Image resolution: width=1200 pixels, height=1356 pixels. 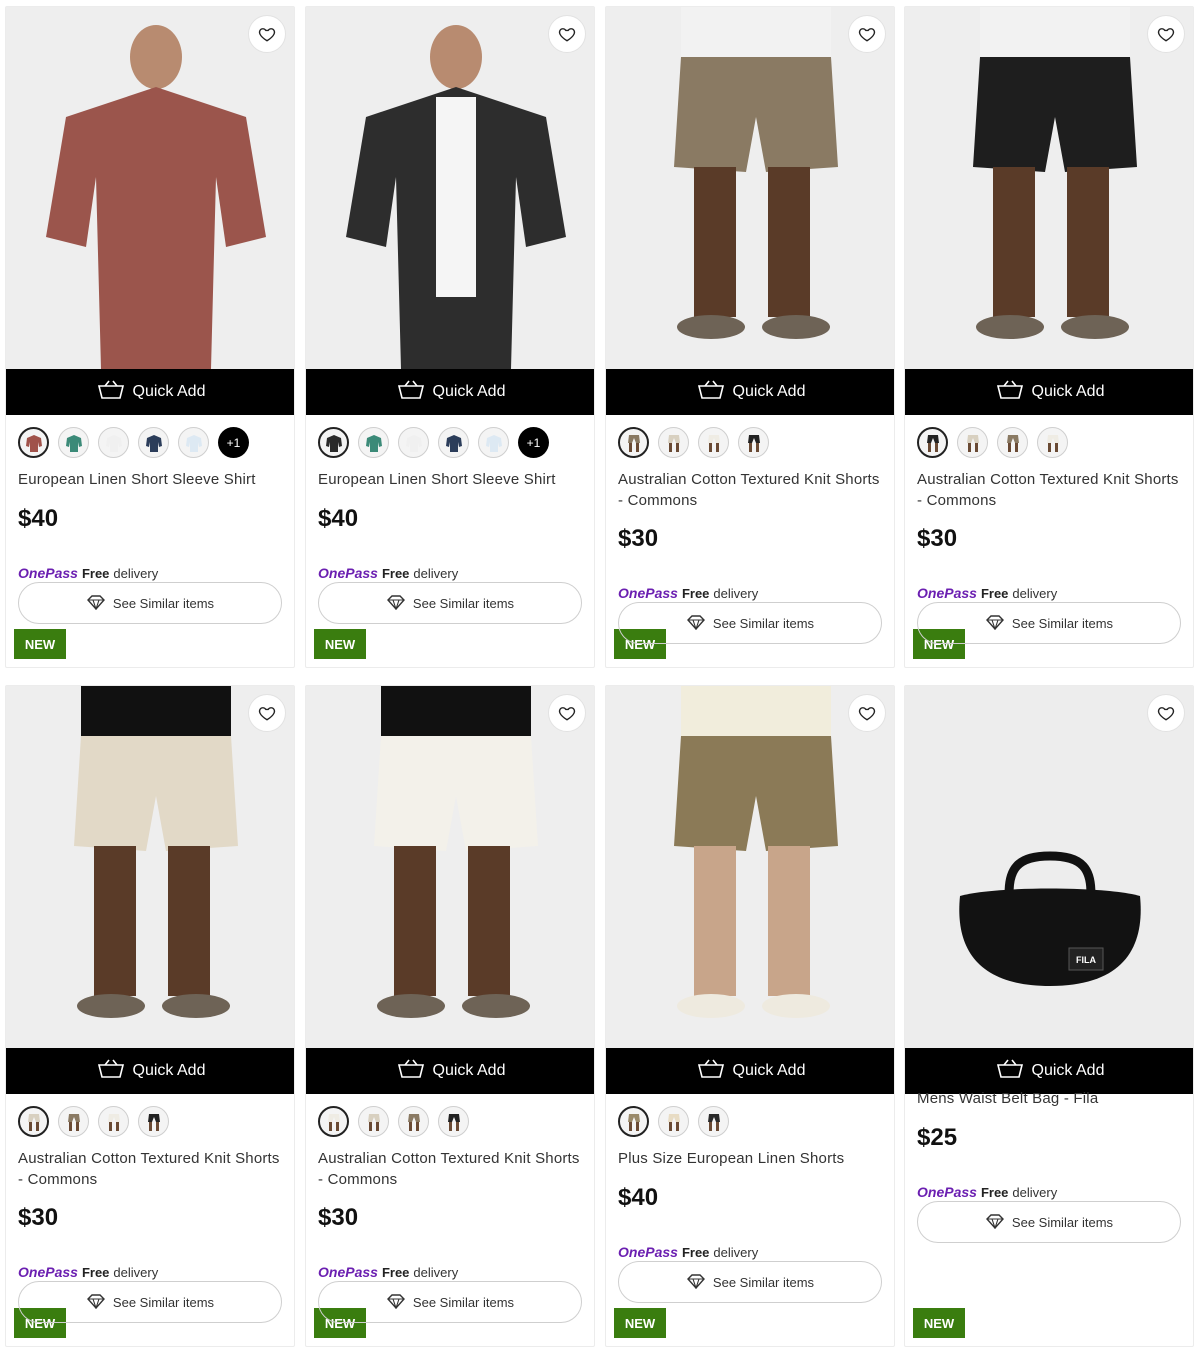 What do you see at coordinates (648, 593) in the screenshot?
I see `onepass-logo: OnePass` at bounding box center [648, 593].